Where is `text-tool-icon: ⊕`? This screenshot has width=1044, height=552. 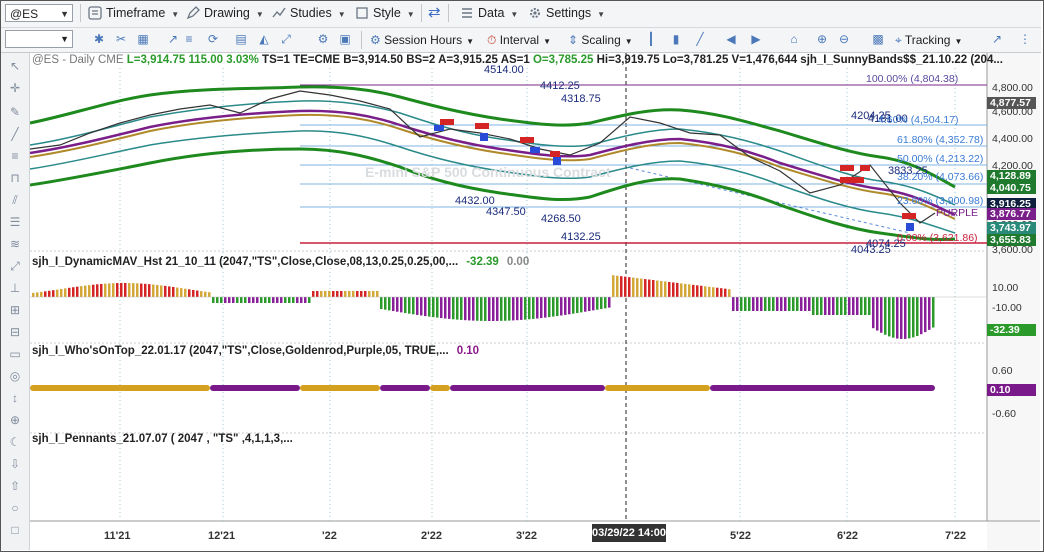
text-tool-icon: ⊕ is located at coordinates (15, 420).